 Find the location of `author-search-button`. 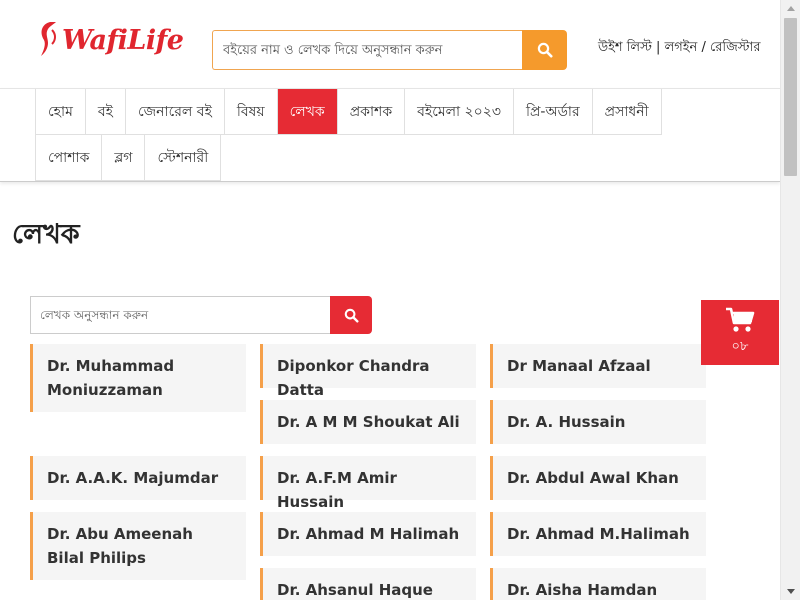

author-search-button is located at coordinates (351, 315).